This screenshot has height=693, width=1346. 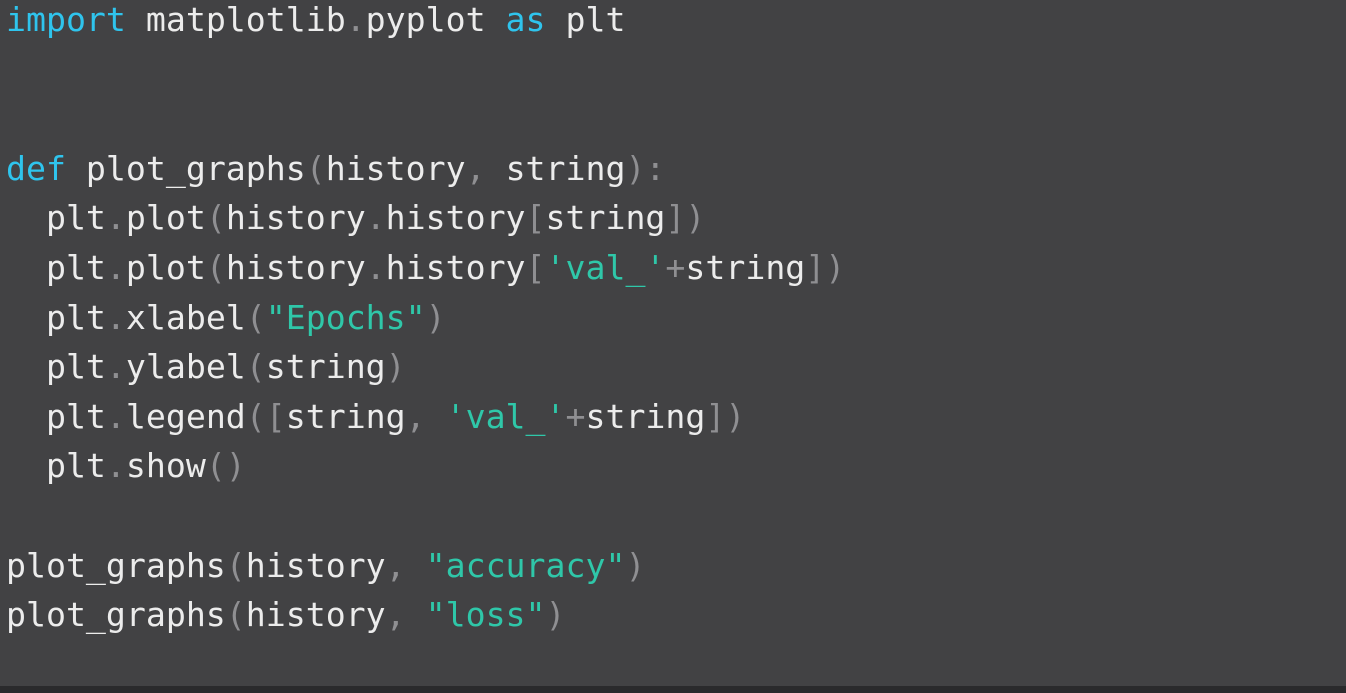 I want to click on code-token: ):, so click(x=645, y=168).